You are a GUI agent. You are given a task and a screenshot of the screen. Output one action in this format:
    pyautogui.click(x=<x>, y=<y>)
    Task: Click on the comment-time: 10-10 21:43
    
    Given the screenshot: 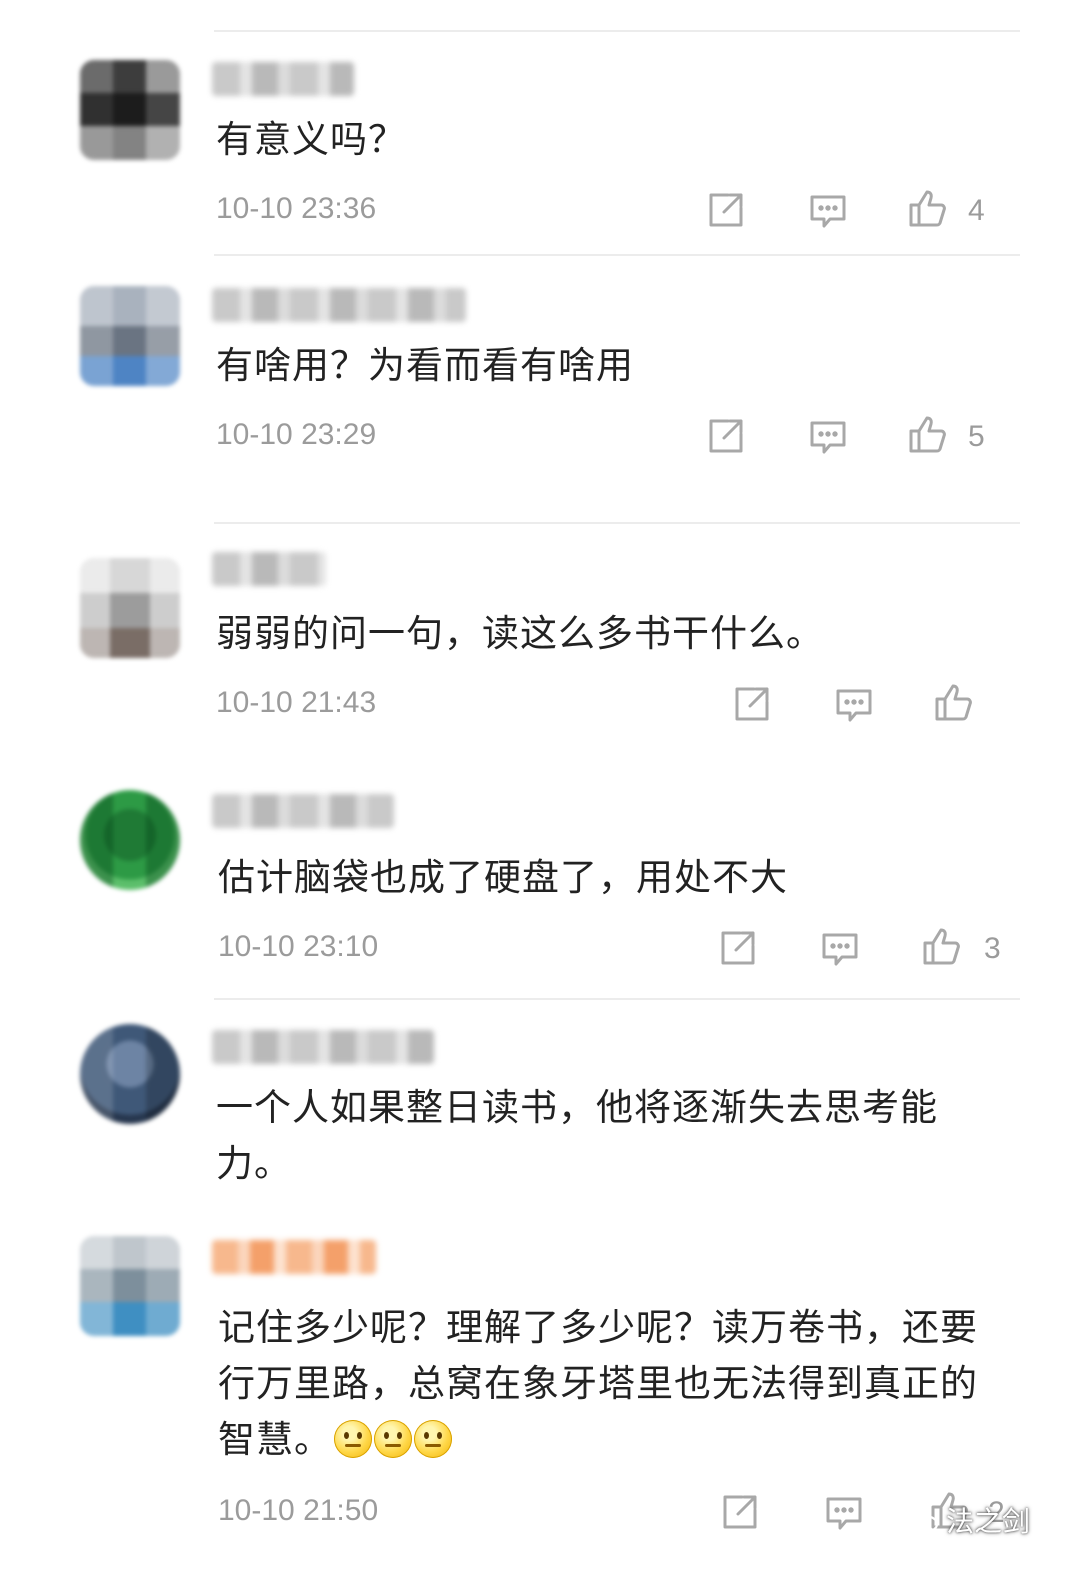 What is the action you would take?
    pyautogui.click(x=296, y=702)
    